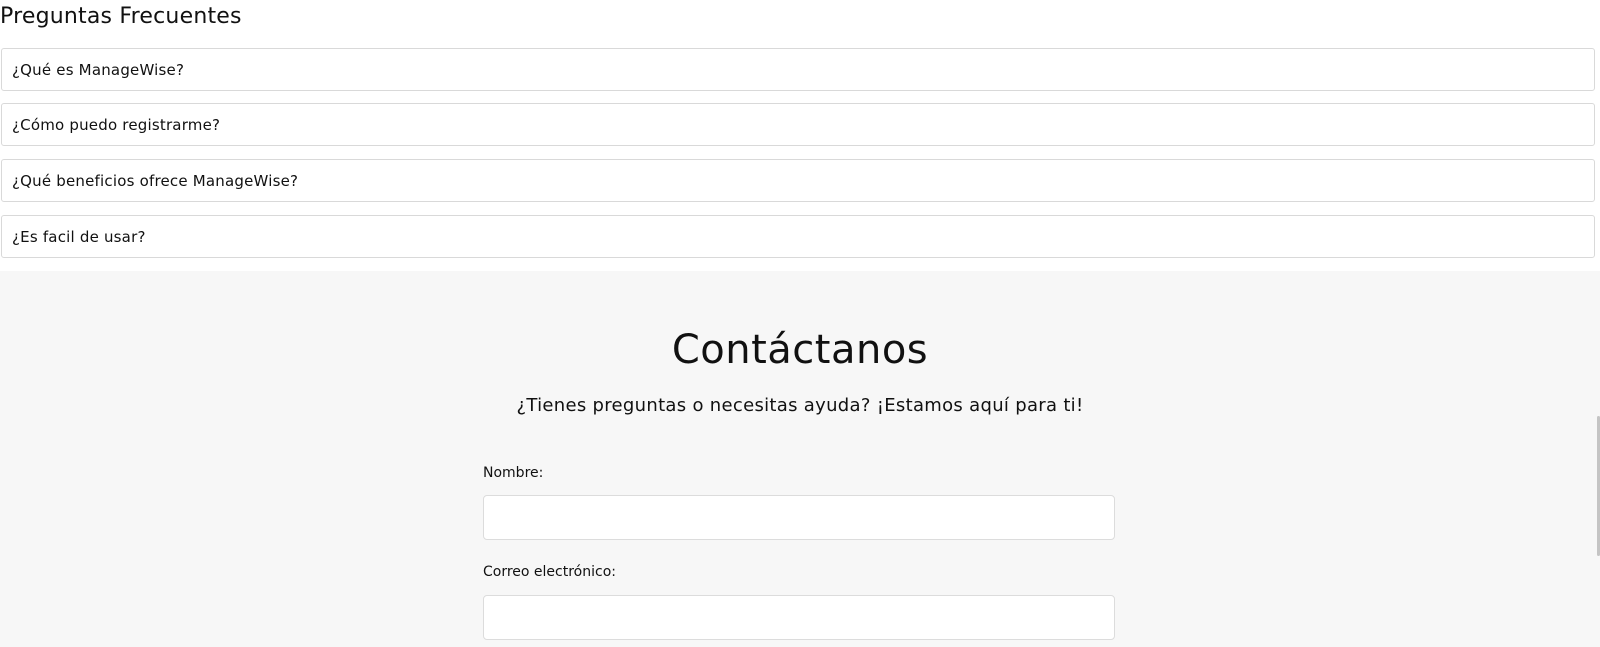 The height and width of the screenshot is (647, 1600). I want to click on faq-item-register: ¿Cómo puedo registrarme?, so click(798, 124).